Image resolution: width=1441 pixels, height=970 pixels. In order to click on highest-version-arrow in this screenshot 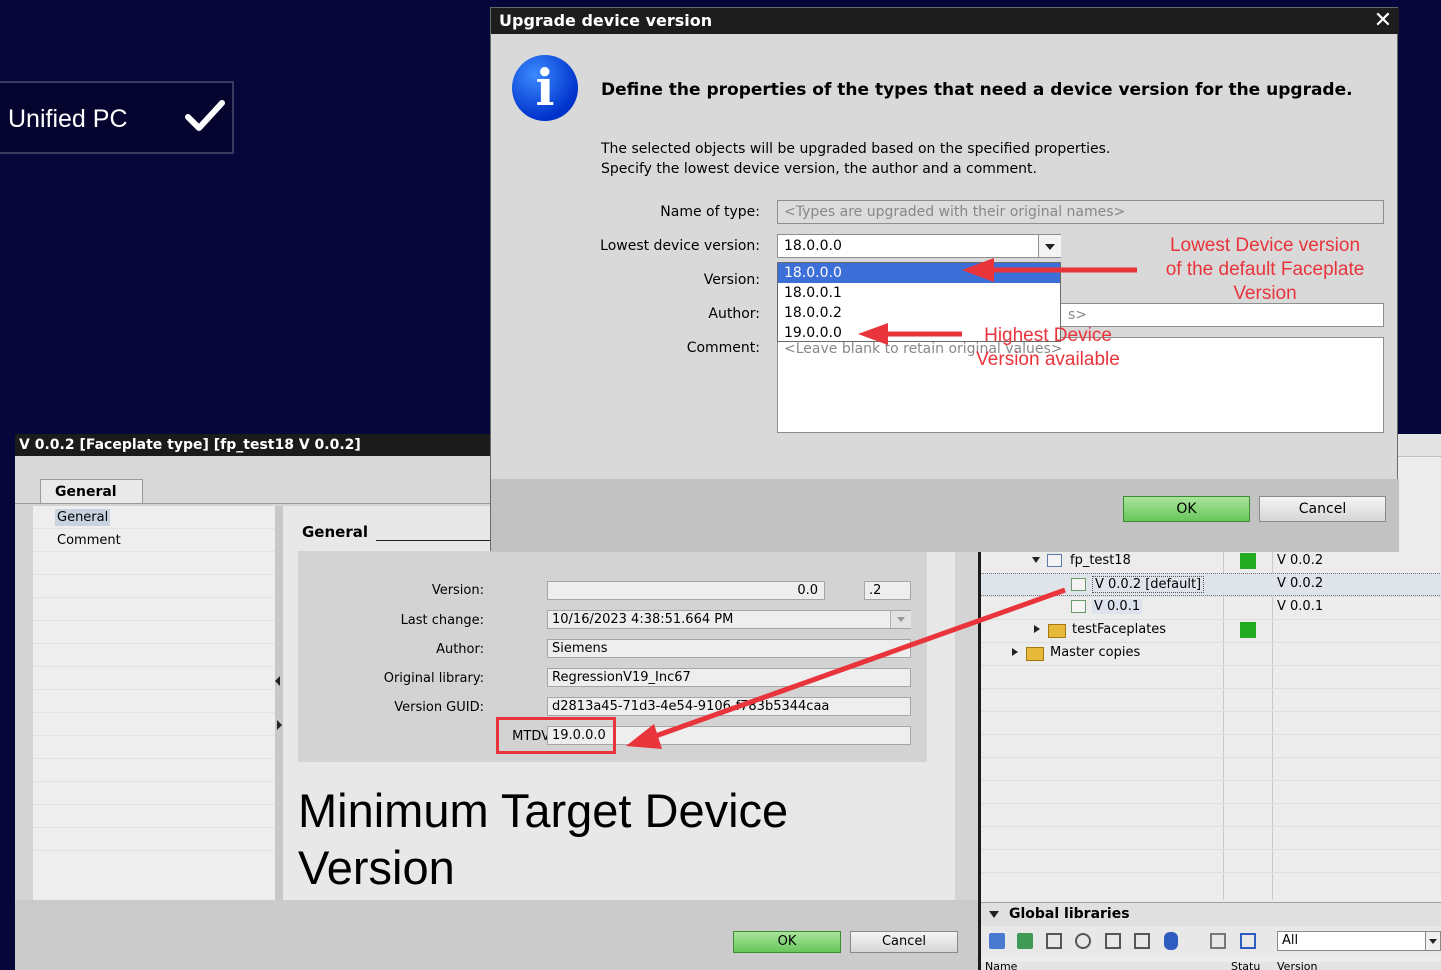, I will do `click(910, 334)`.